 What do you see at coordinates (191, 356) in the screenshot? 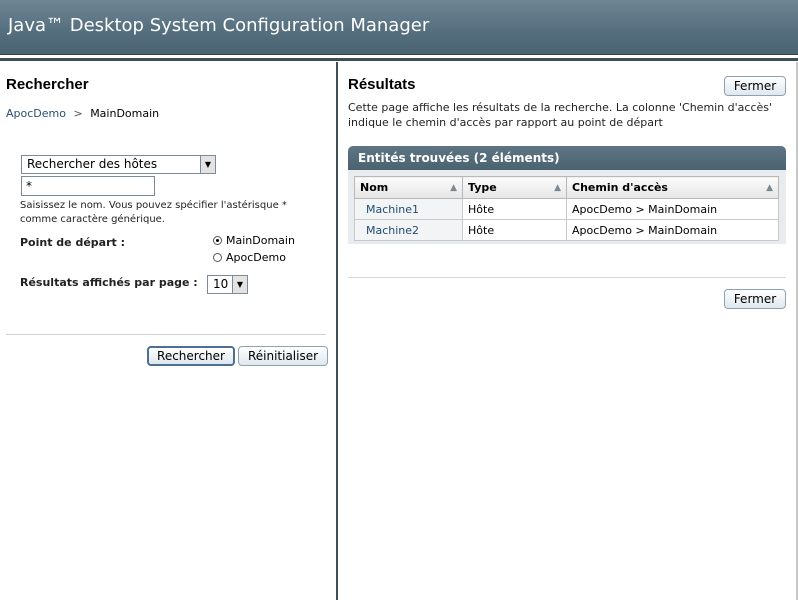
I see `search-button: Rechercher` at bounding box center [191, 356].